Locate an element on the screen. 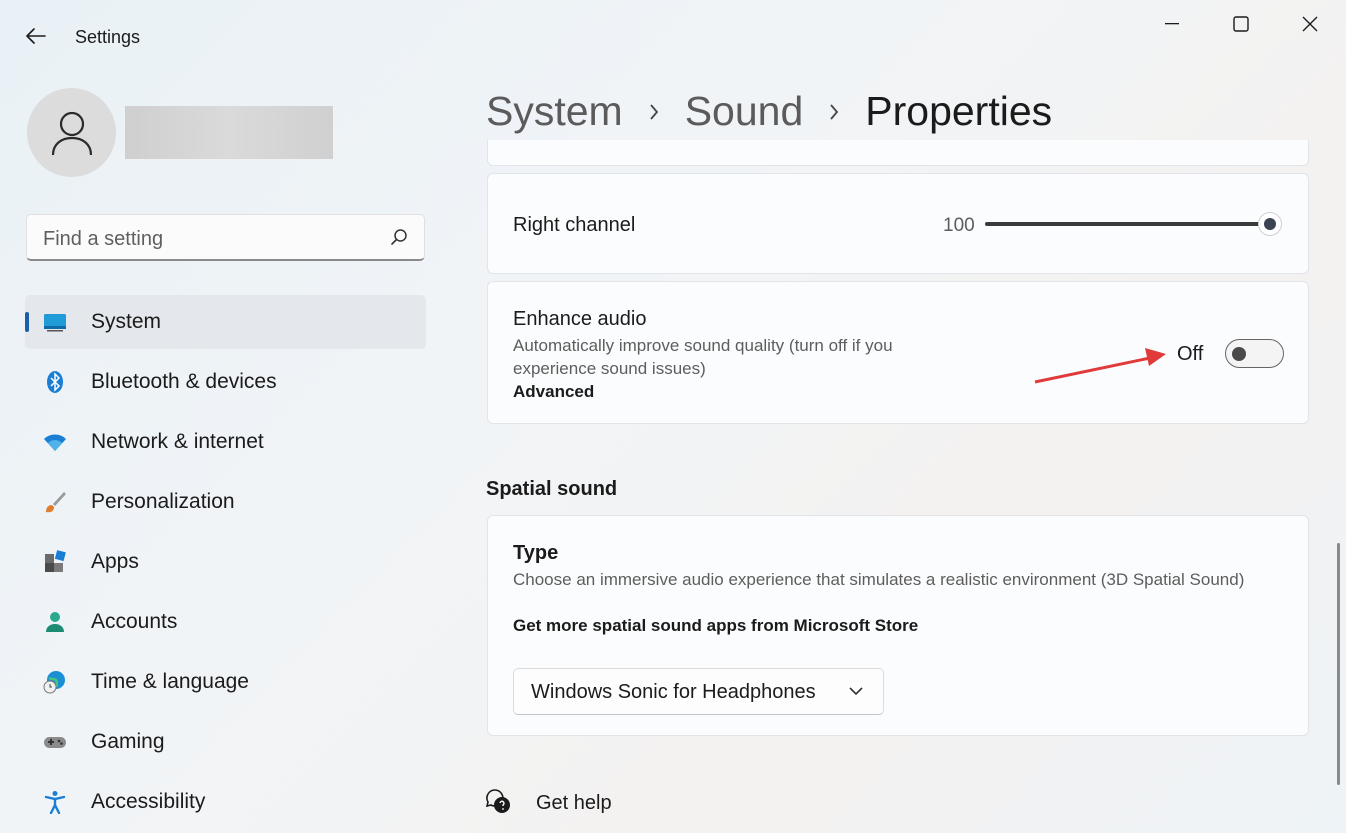 The width and height of the screenshot is (1346, 833). sidebar-item-label: Accessibility is located at coordinates (148, 801).